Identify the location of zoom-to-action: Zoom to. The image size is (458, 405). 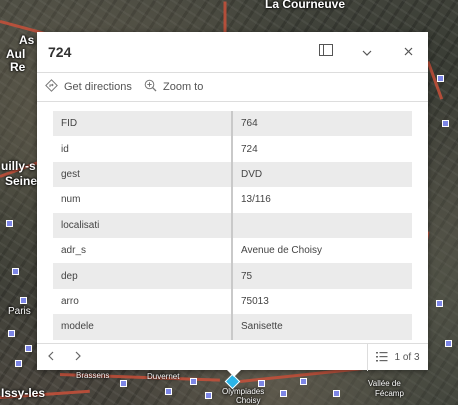
(173, 87).